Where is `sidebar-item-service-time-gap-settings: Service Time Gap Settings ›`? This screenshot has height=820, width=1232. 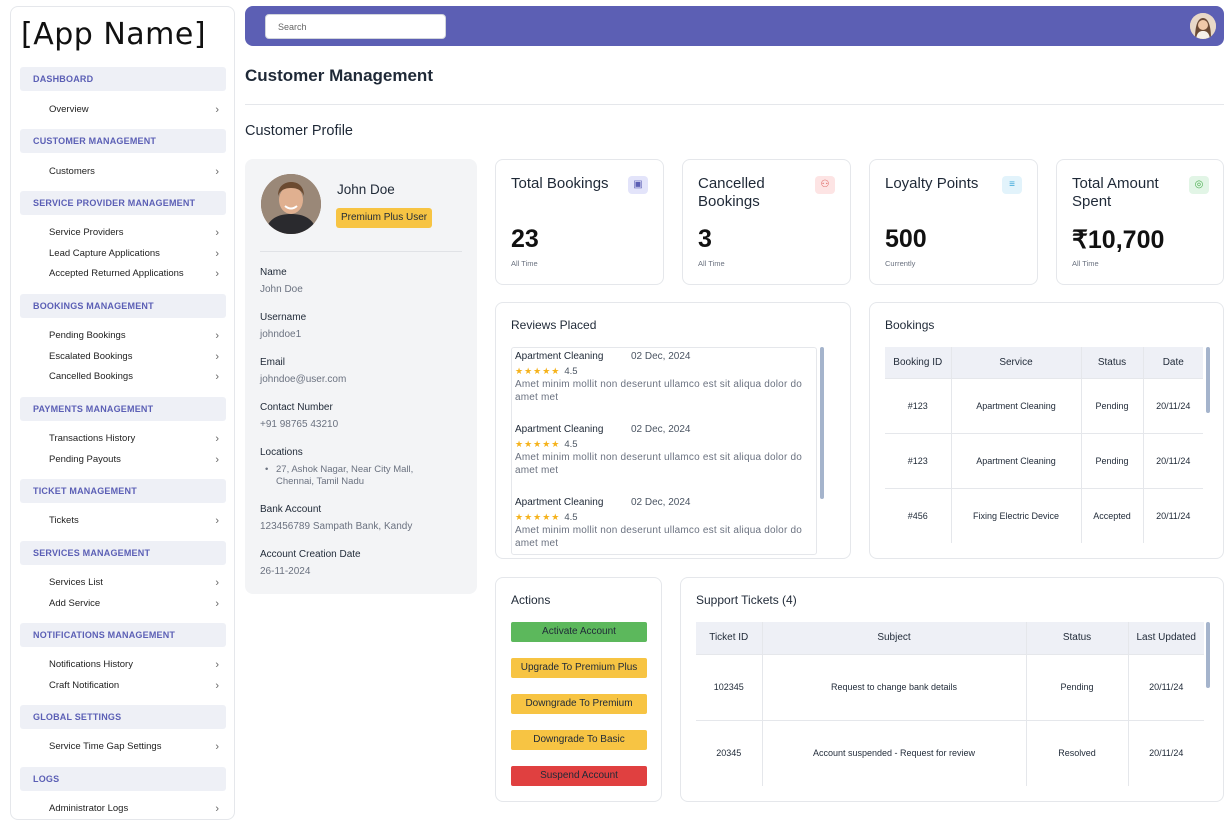 sidebar-item-service-time-gap-settings: Service Time Gap Settings › is located at coordinates (134, 747).